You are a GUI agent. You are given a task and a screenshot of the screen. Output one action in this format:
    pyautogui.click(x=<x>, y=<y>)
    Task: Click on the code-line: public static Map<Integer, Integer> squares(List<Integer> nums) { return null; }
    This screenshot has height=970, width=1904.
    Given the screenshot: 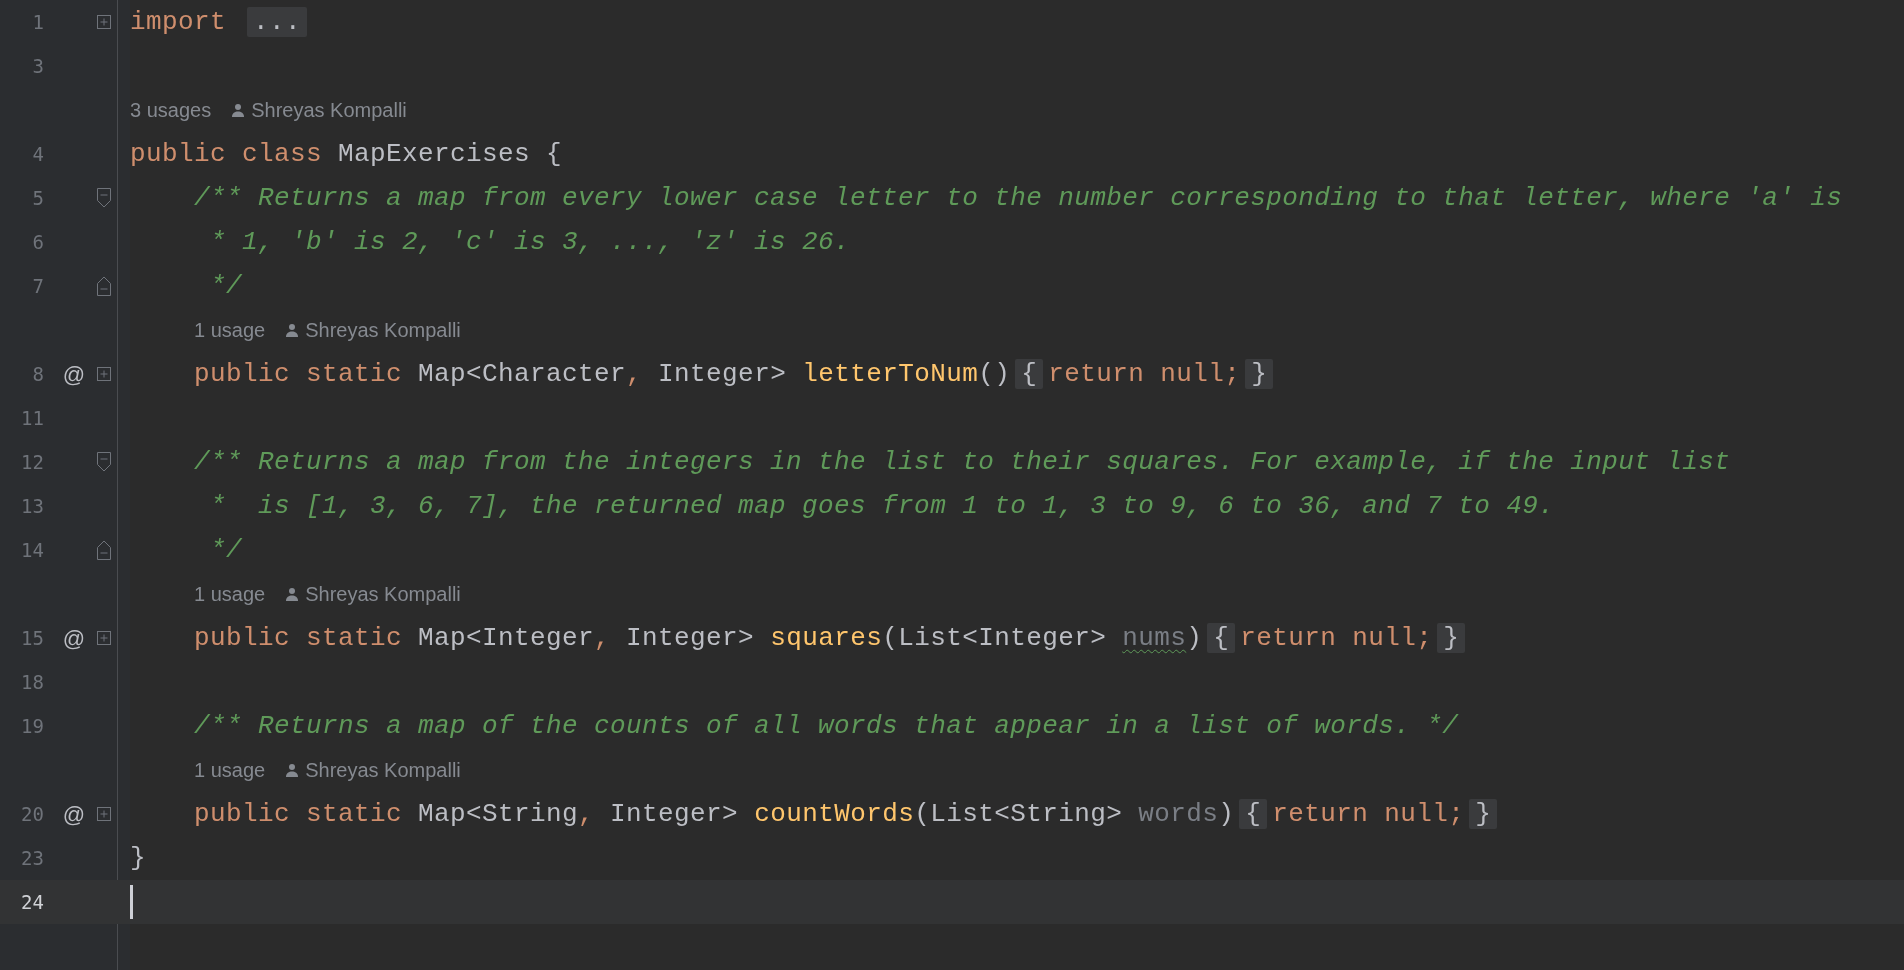 What is the action you would take?
    pyautogui.click(x=800, y=638)
    